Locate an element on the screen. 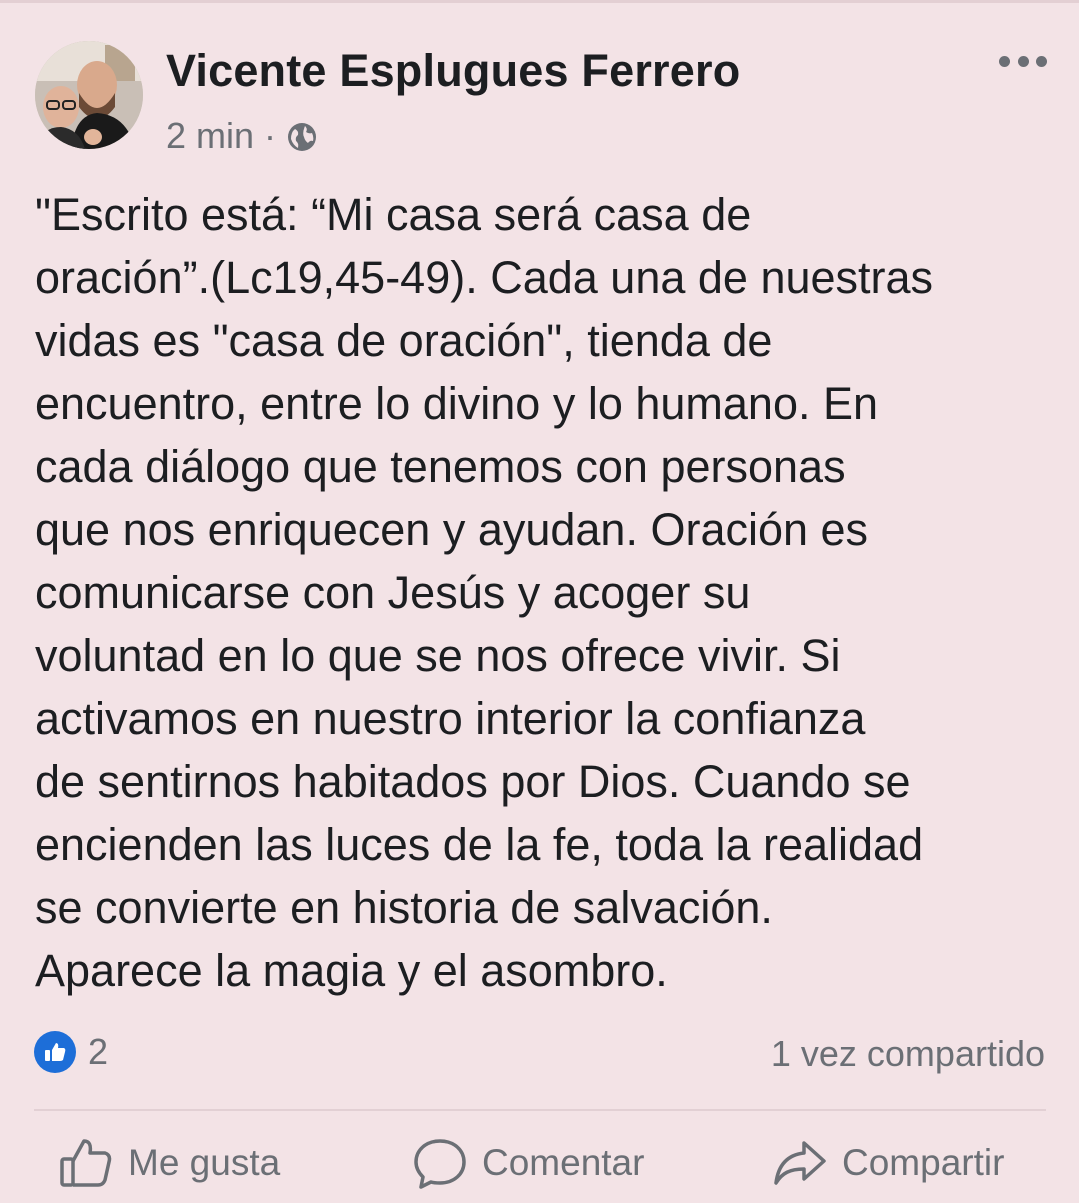  like-label: Me gusta is located at coordinates (204, 1162).